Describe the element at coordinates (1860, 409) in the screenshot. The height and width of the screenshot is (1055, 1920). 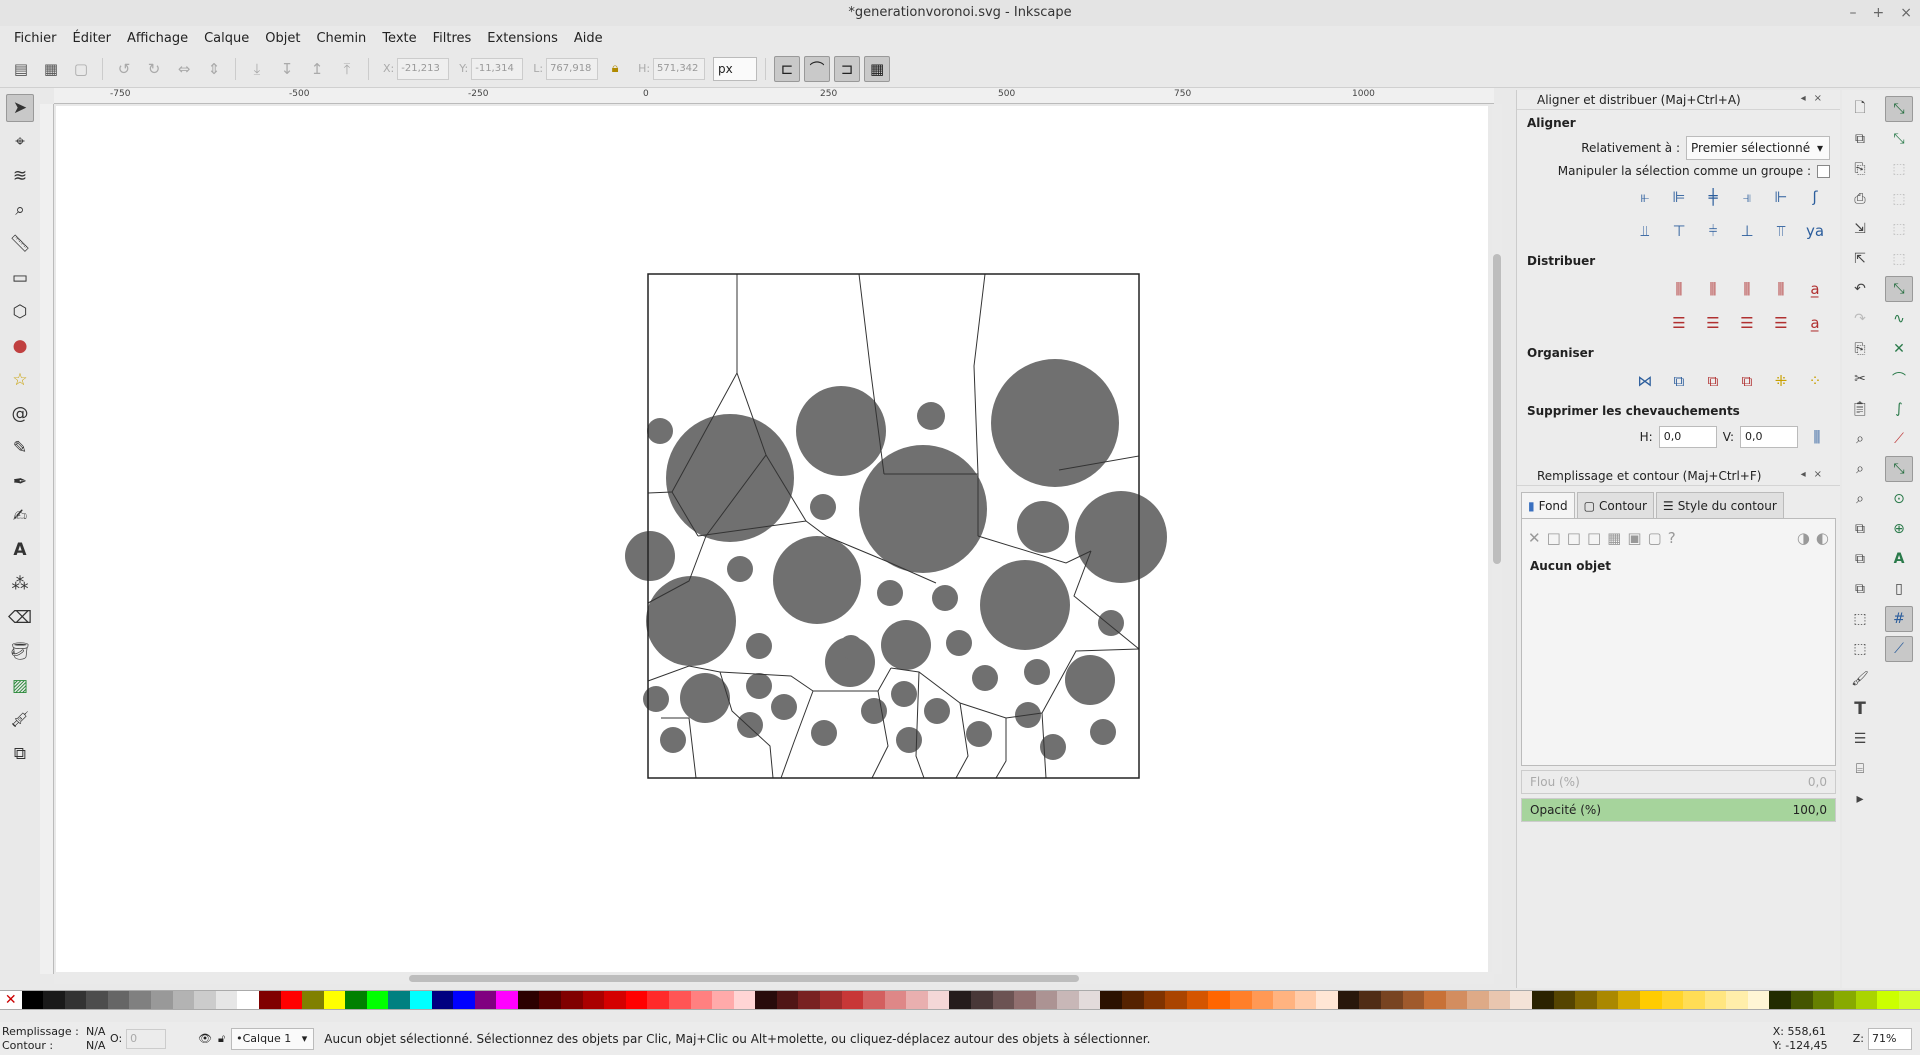
I see `paste-icon: 📋︎` at that location.